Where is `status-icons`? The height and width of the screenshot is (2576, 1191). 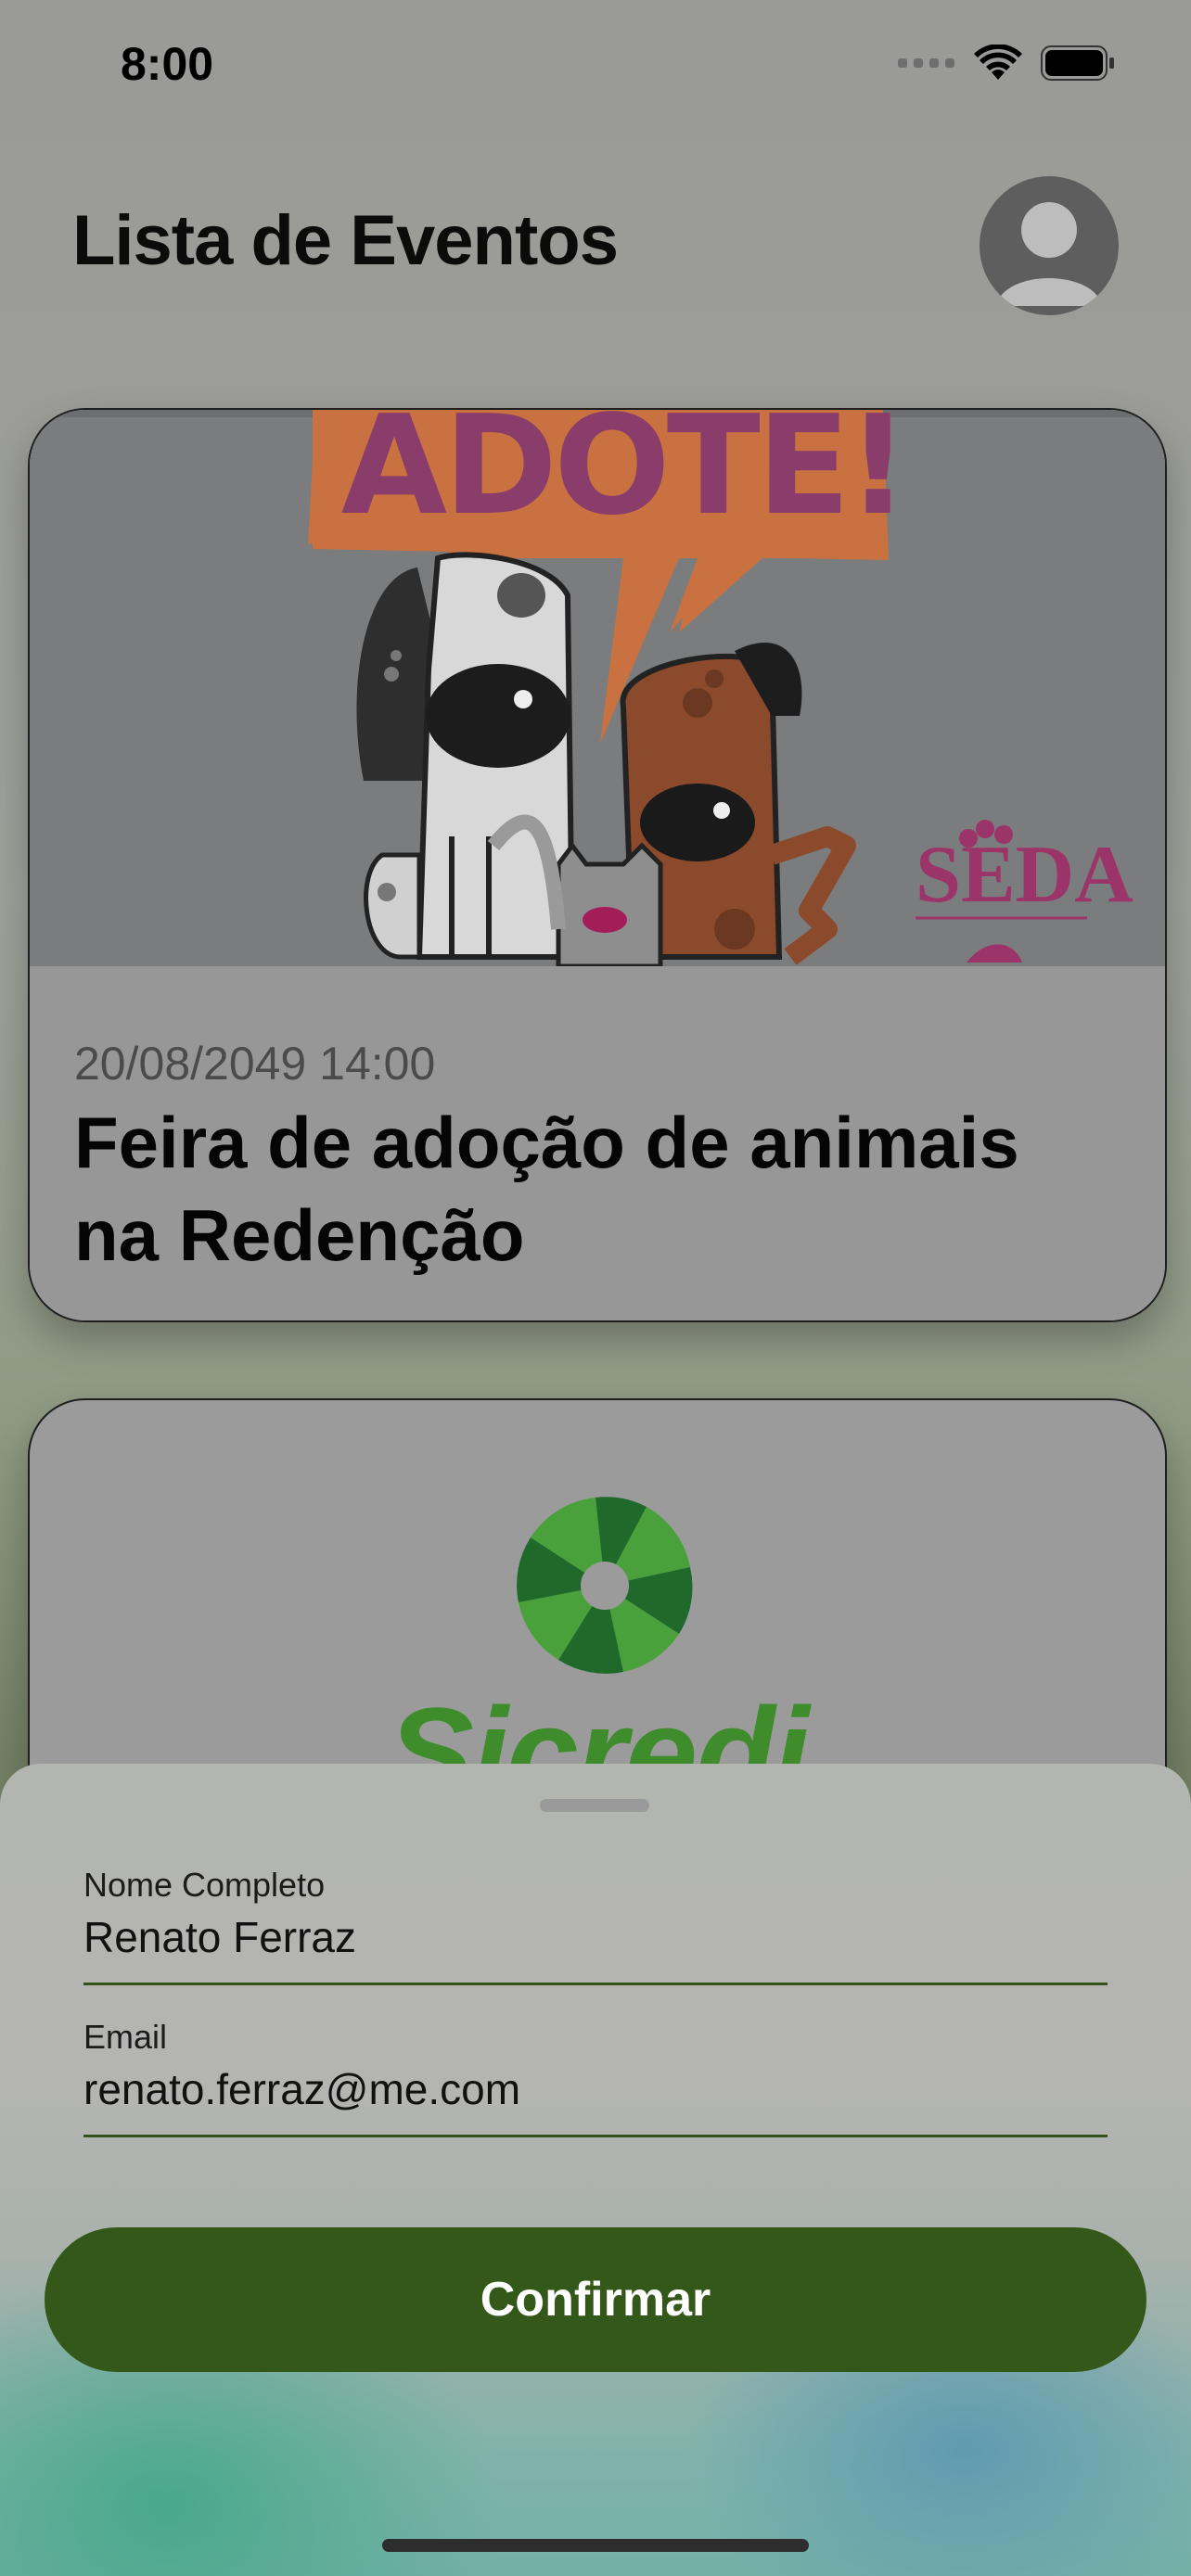 status-icons is located at coordinates (1007, 64).